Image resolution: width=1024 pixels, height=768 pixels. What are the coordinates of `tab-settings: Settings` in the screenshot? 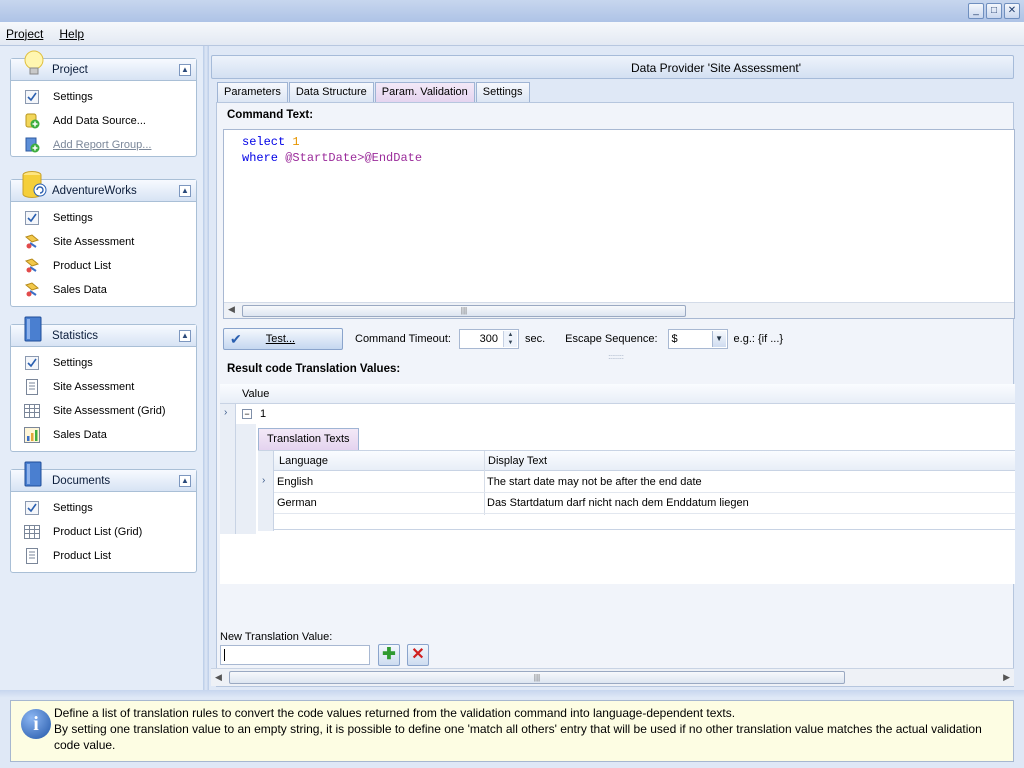 It's located at (502, 92).